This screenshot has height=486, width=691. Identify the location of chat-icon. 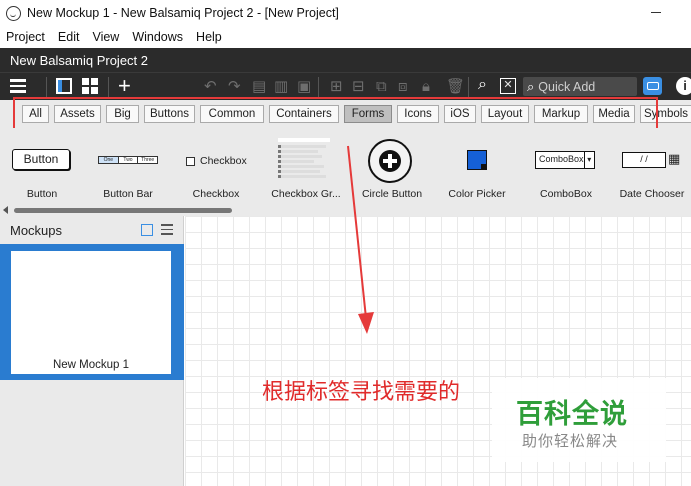
(652, 86).